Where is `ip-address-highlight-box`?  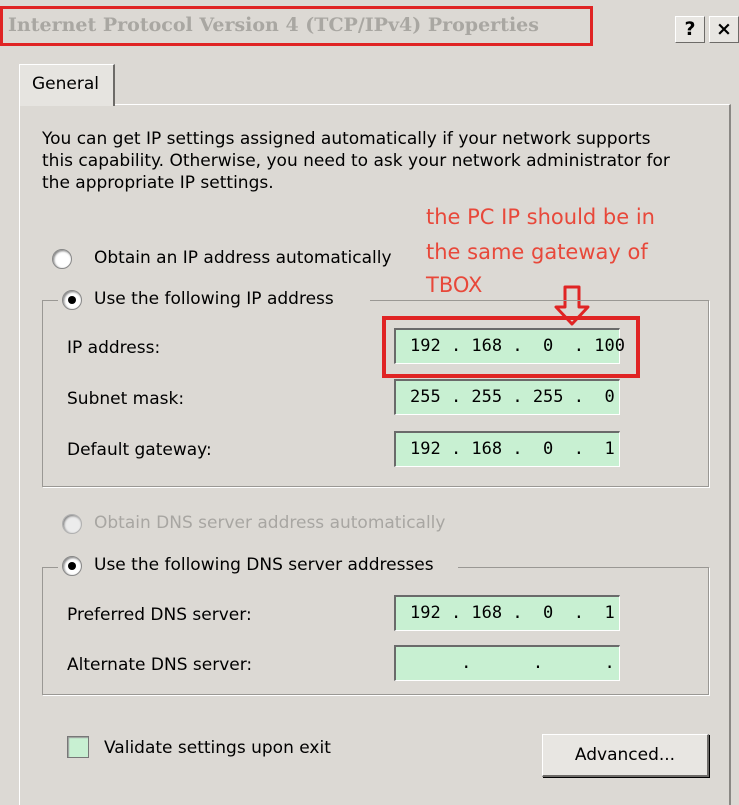 ip-address-highlight-box is located at coordinates (511, 347).